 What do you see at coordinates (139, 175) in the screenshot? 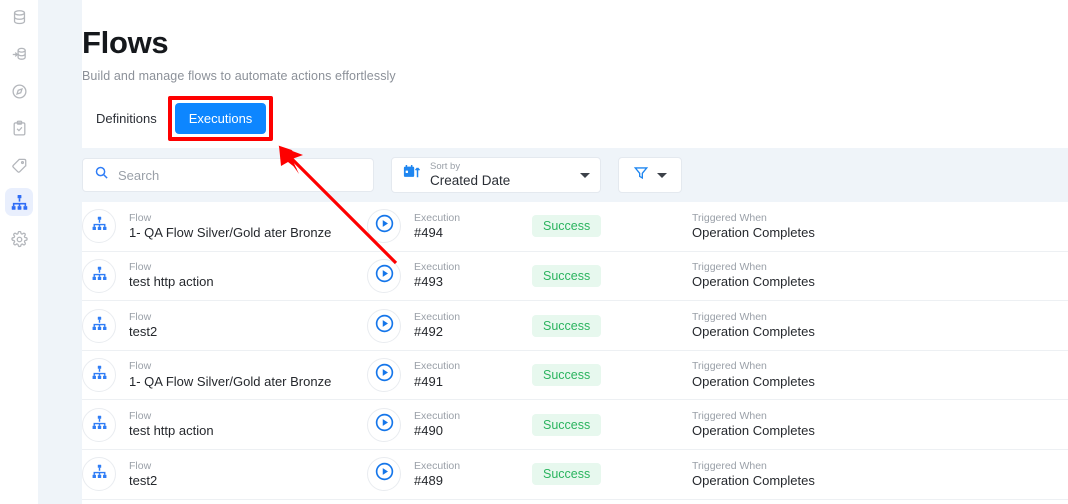
I see `search-placeholder: Search` at bounding box center [139, 175].